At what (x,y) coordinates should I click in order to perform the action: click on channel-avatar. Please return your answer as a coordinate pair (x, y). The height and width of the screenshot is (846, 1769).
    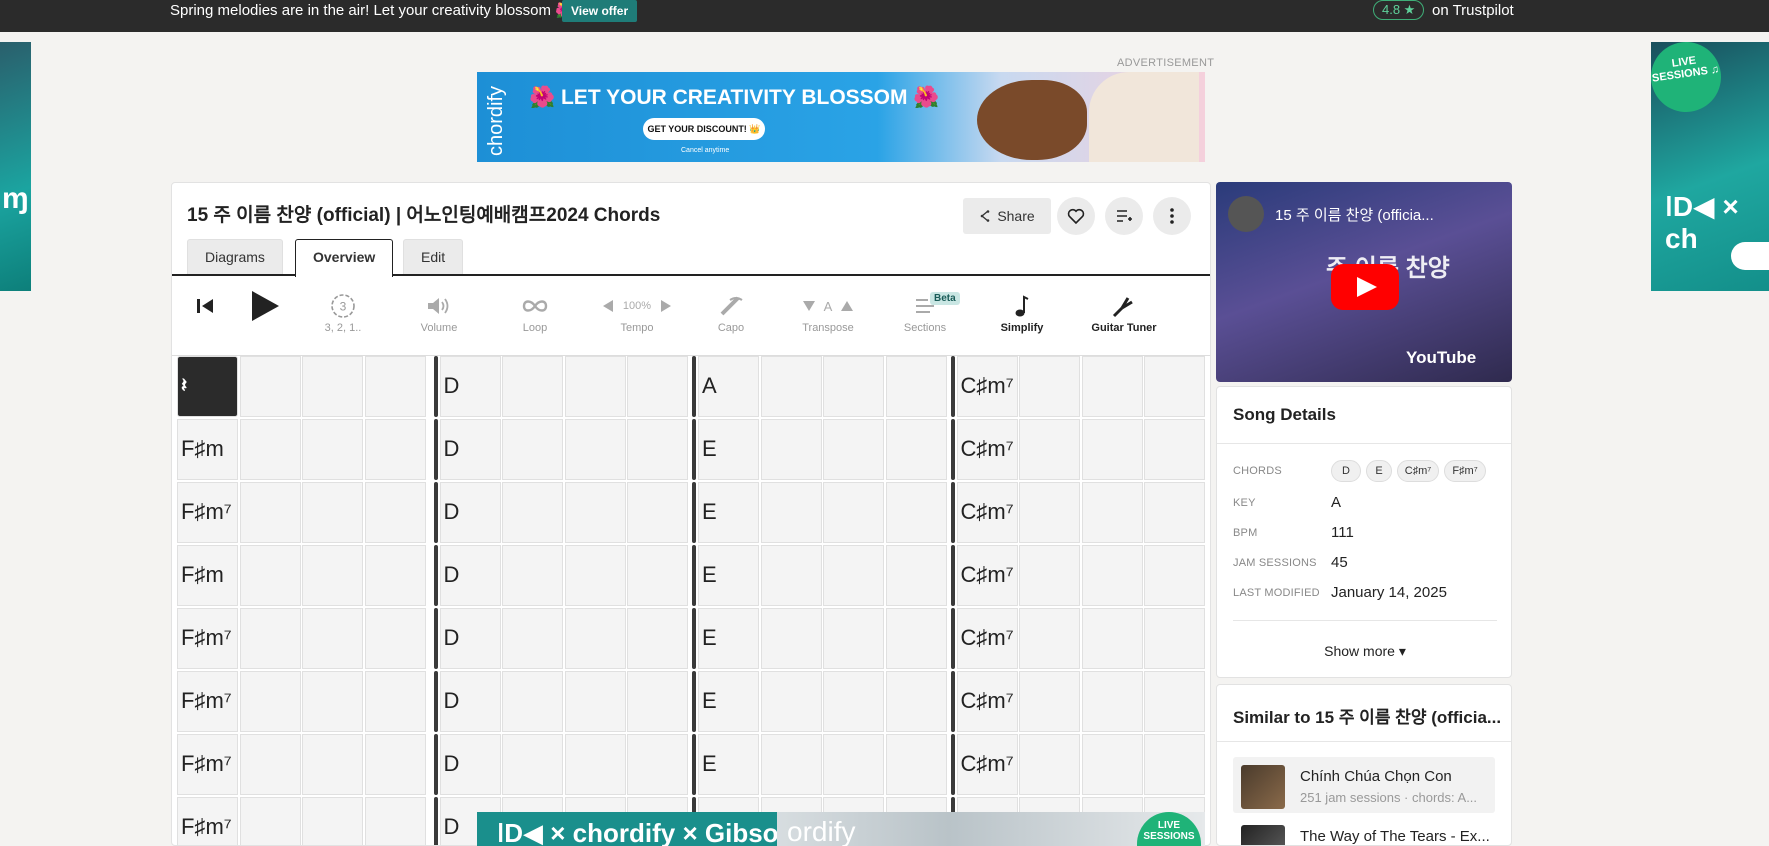
    Looking at the image, I should click on (1246, 214).